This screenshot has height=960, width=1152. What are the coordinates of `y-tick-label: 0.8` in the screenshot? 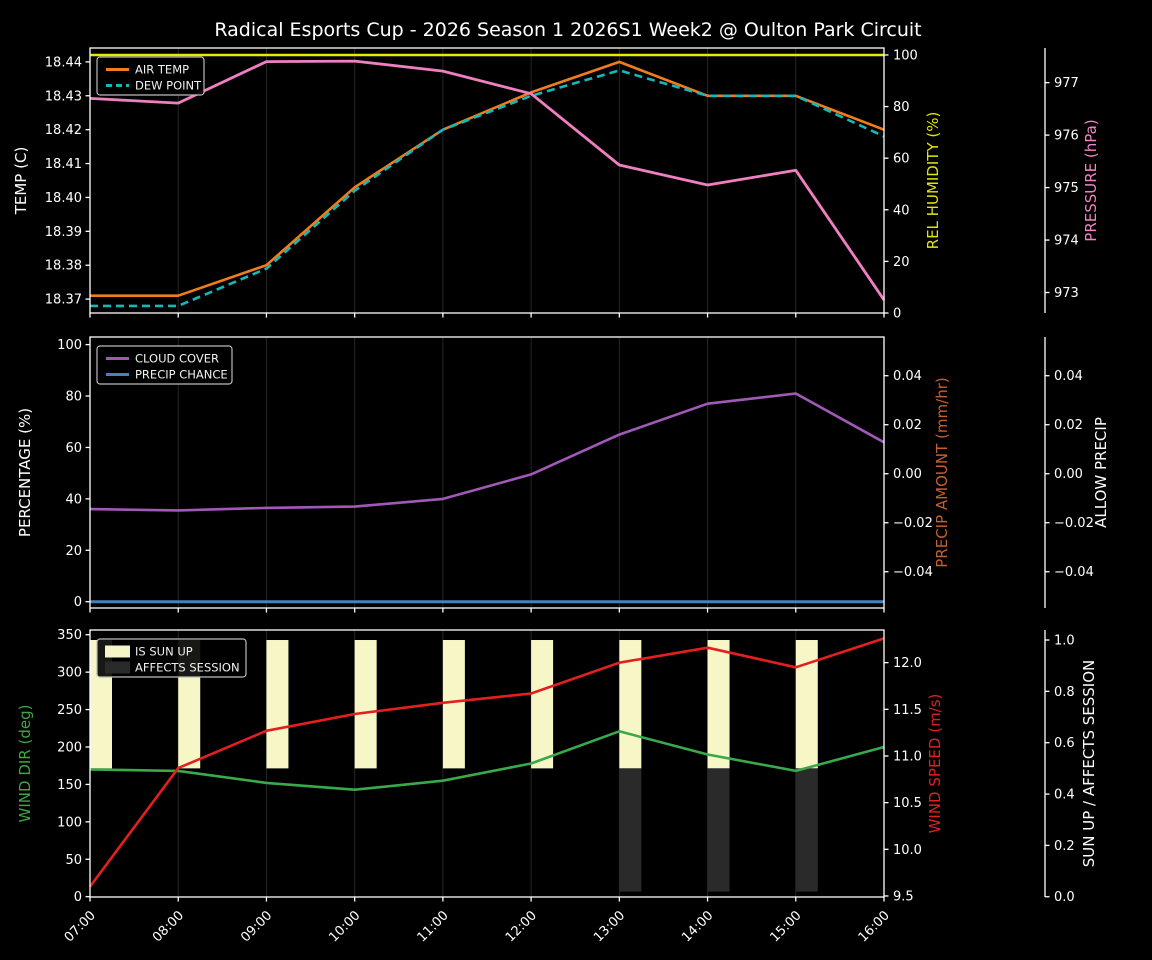 It's located at (1064, 692).